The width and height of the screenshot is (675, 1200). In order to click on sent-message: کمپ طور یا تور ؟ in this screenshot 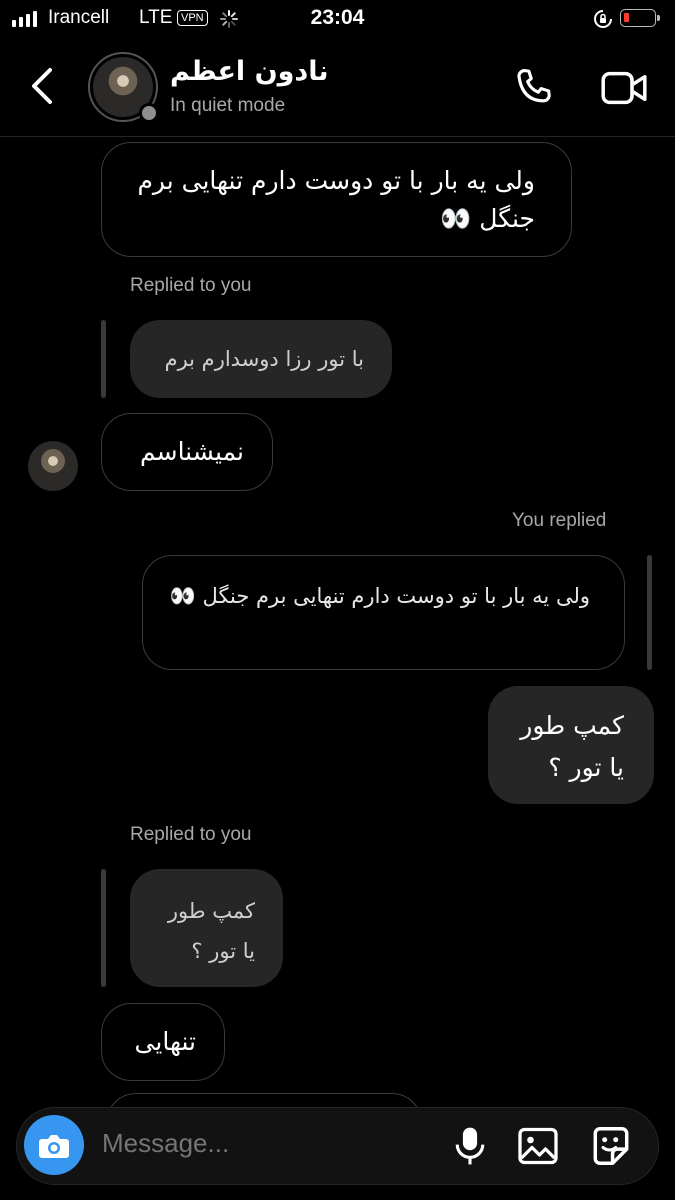, I will do `click(571, 745)`.